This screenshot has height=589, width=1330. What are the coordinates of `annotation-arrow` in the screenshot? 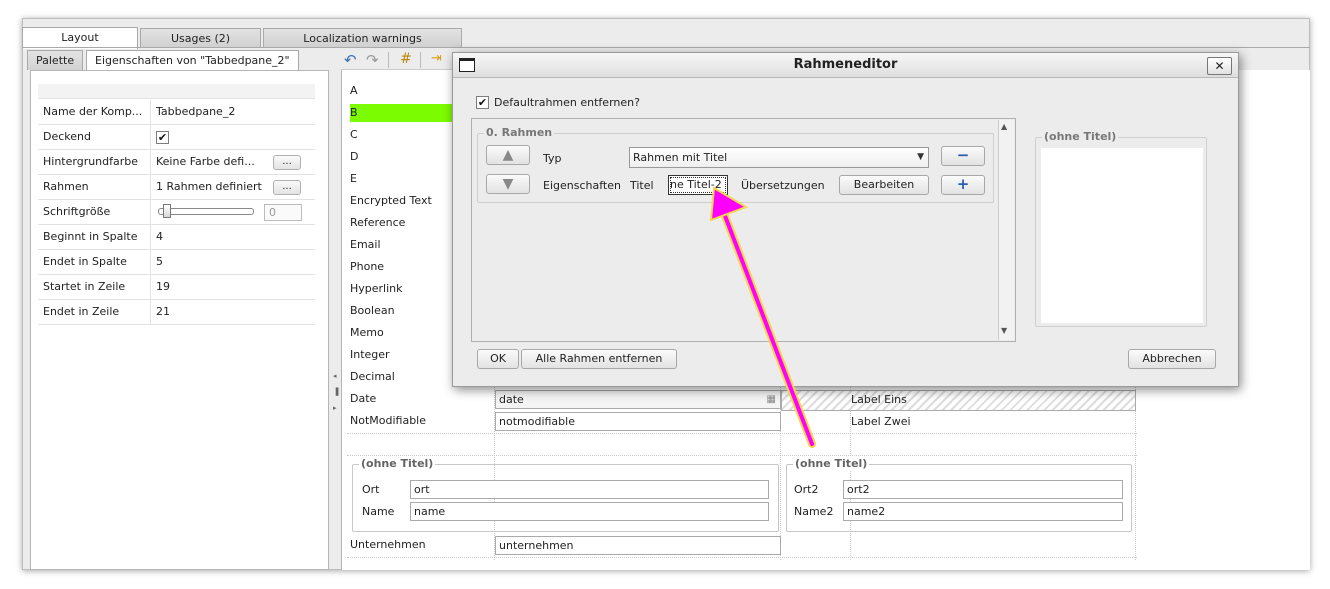 It's located at (762, 317).